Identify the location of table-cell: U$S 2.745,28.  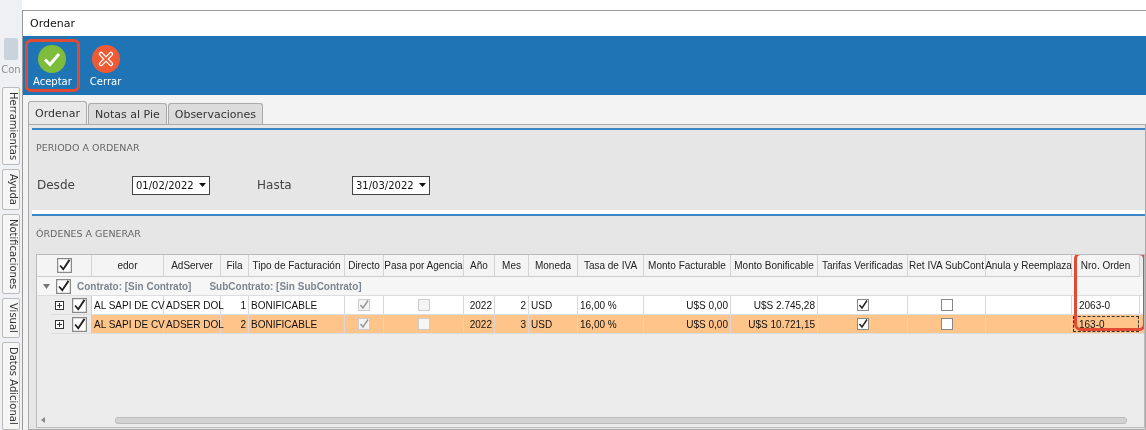
(784, 305).